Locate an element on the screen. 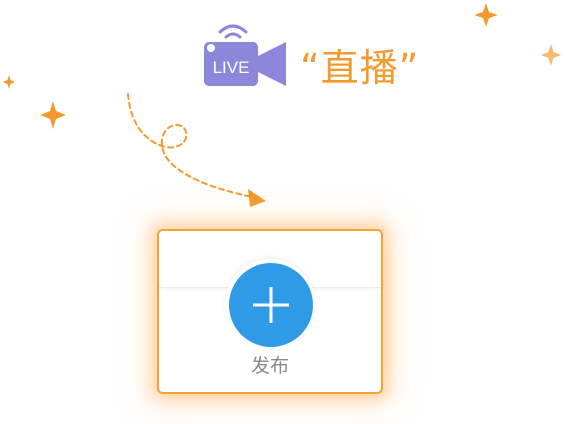  publish-label: 发布 is located at coordinates (269, 366).